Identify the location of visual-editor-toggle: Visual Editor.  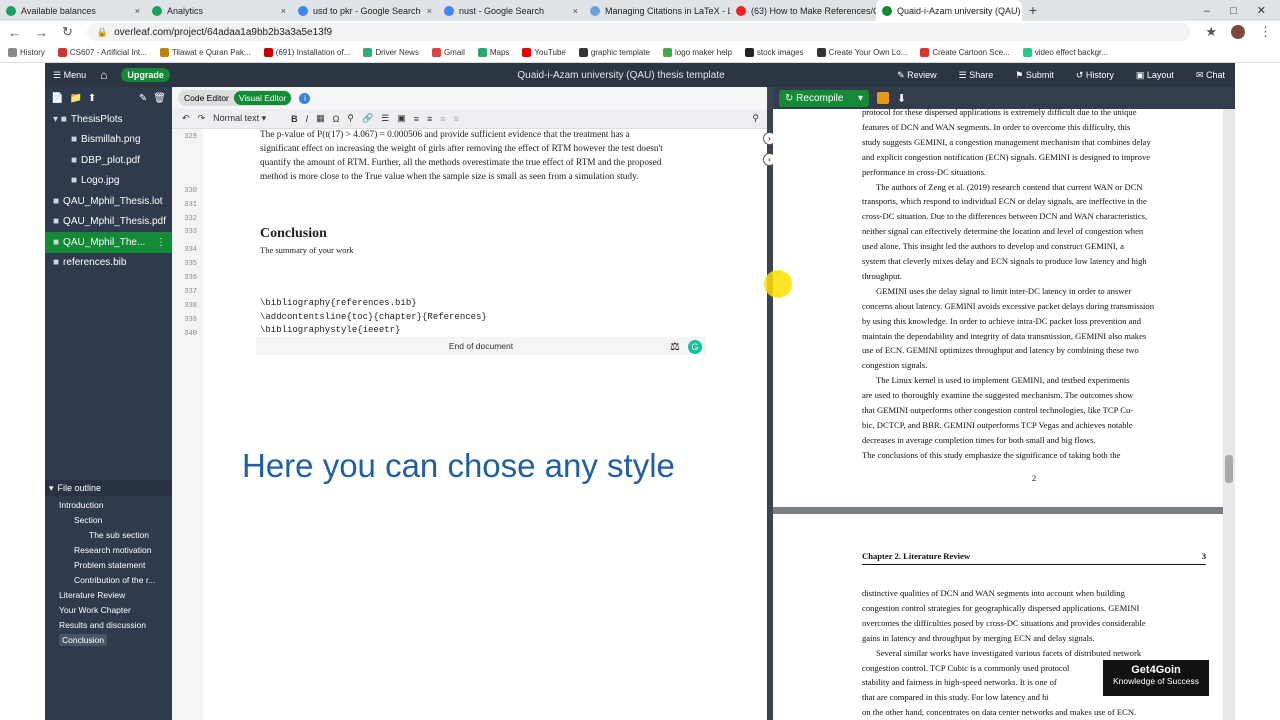
(262, 98).